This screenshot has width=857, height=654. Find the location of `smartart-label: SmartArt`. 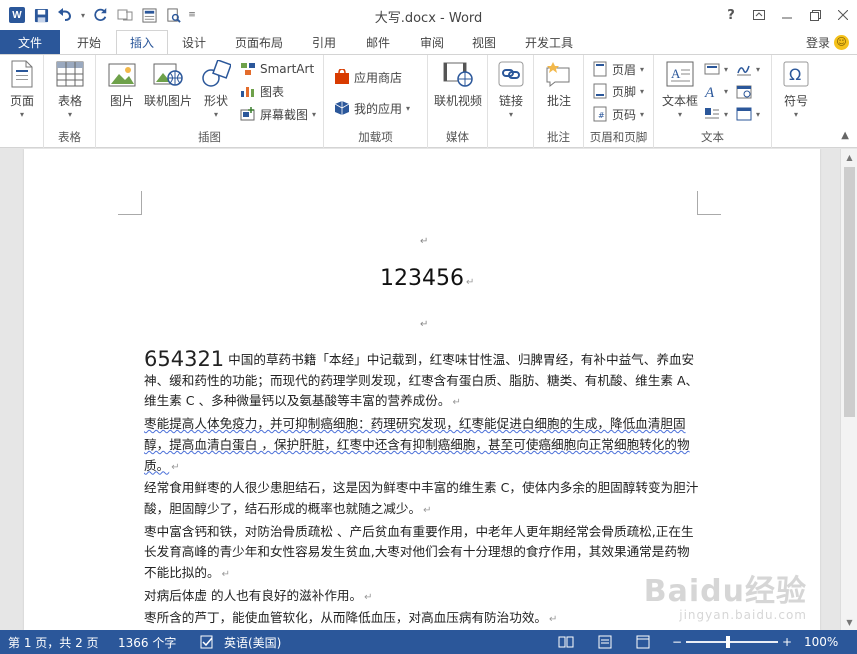

smartart-label: SmartArt is located at coordinates (287, 69).